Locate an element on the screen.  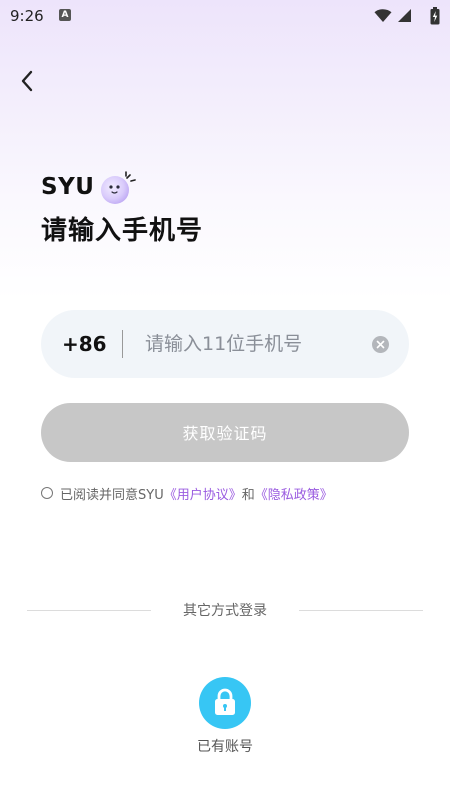
battery-icon is located at coordinates (435, 16).